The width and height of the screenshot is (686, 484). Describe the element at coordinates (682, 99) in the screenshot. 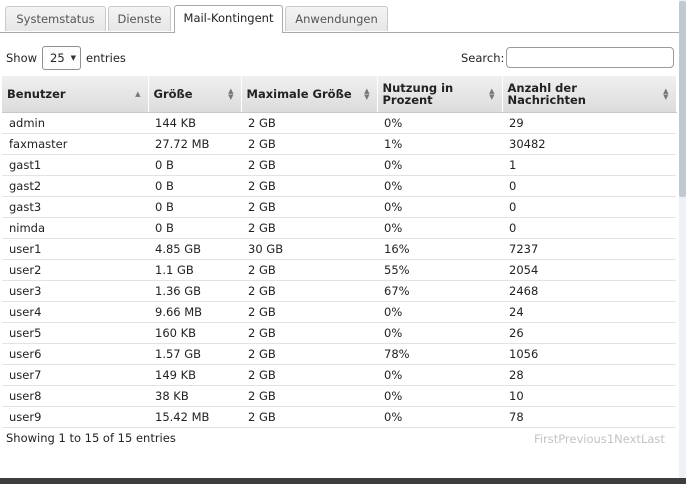

I see `scrollbar-thumb` at that location.